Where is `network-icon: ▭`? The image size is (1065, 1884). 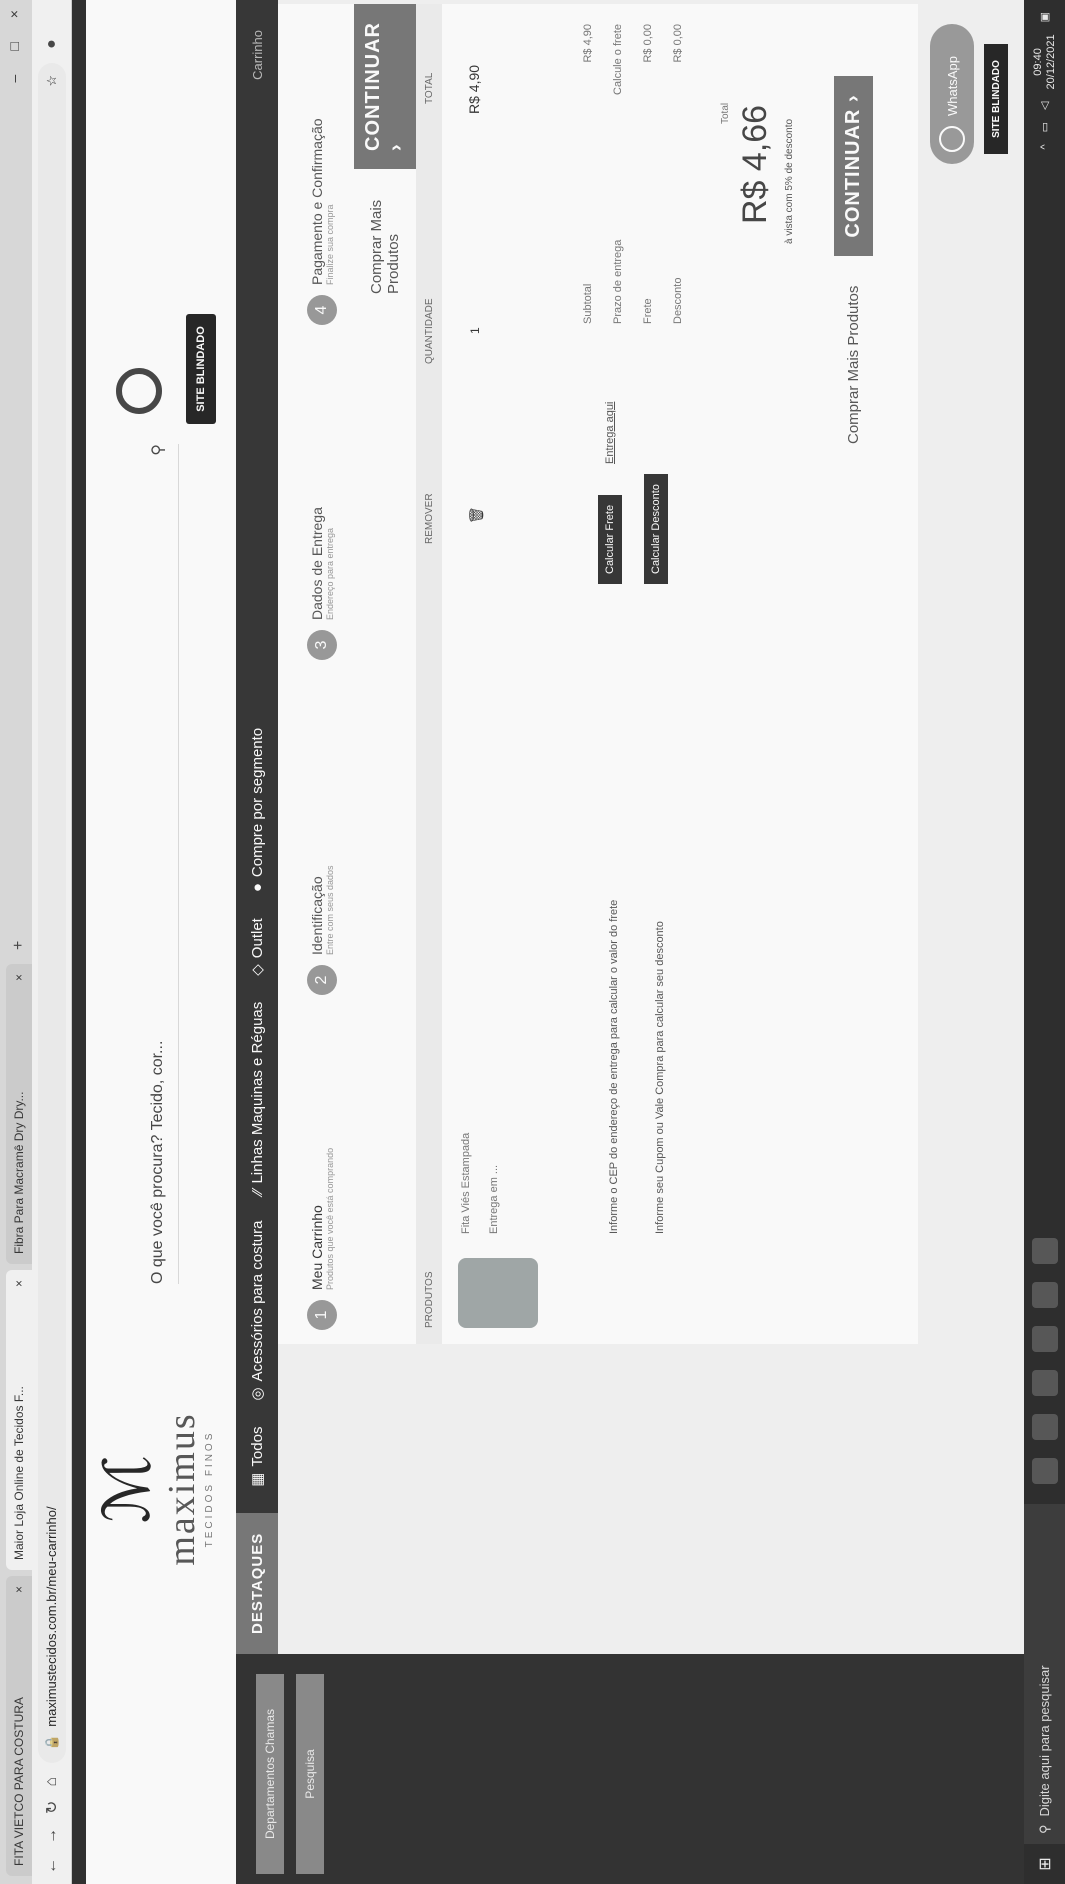
network-icon: ▭ is located at coordinates (1044, 127).